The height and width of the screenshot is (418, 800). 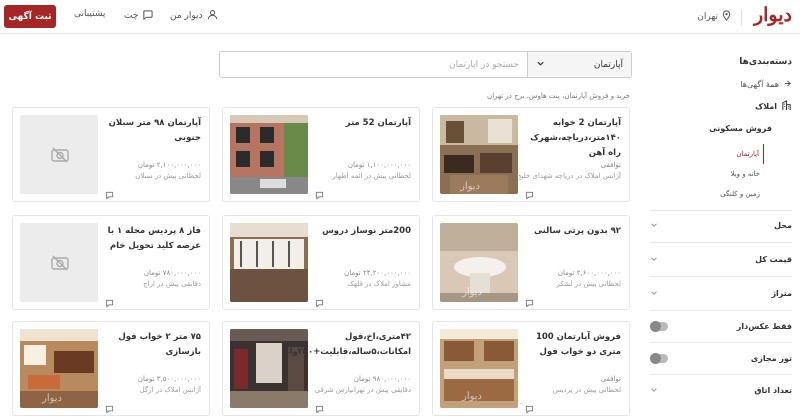 I want to click on divar-logo: دیوار, so click(x=773, y=15).